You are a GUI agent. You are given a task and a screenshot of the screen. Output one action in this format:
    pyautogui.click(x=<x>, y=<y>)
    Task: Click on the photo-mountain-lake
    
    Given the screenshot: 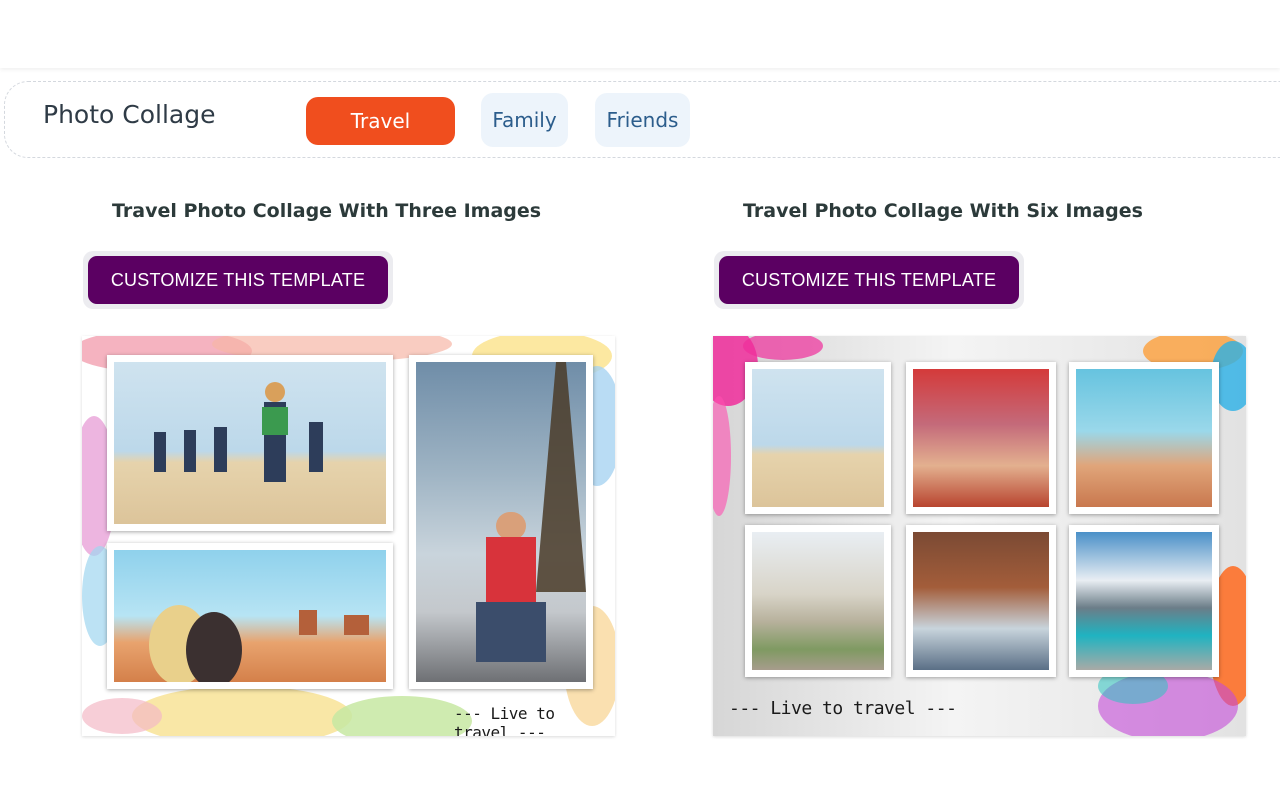 What is the action you would take?
    pyautogui.click(x=1144, y=601)
    